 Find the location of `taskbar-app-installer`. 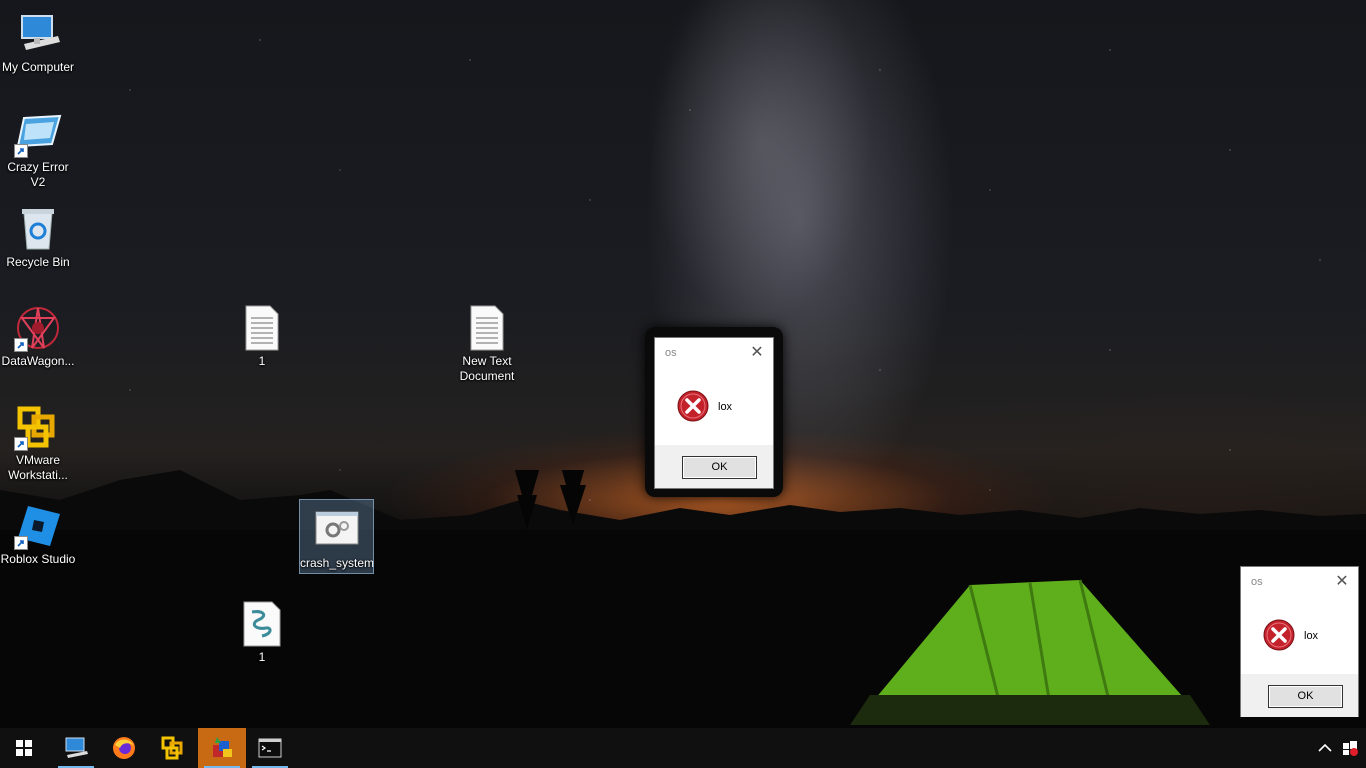

taskbar-app-installer is located at coordinates (222, 748).